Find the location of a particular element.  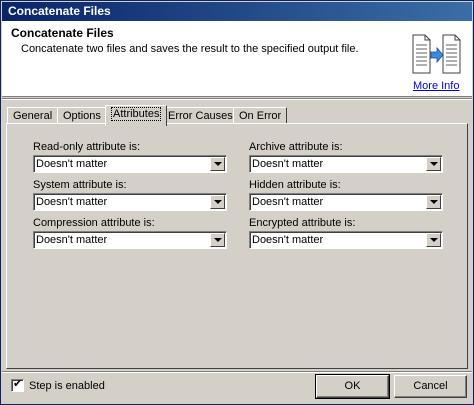

tab-error-causes: Error Causes is located at coordinates (200, 115).